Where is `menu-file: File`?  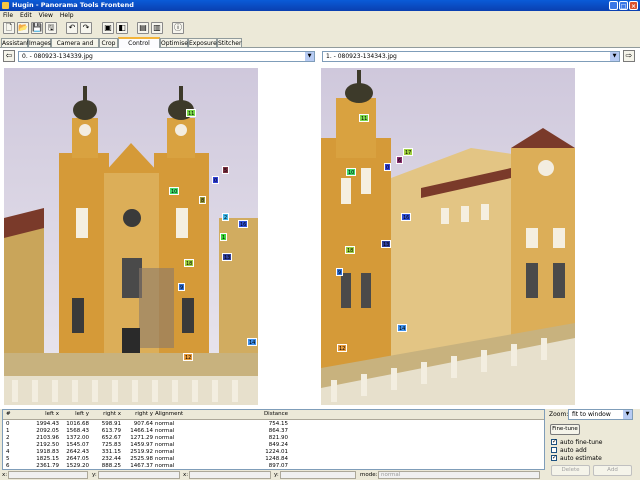 menu-file: File is located at coordinates (8, 15).